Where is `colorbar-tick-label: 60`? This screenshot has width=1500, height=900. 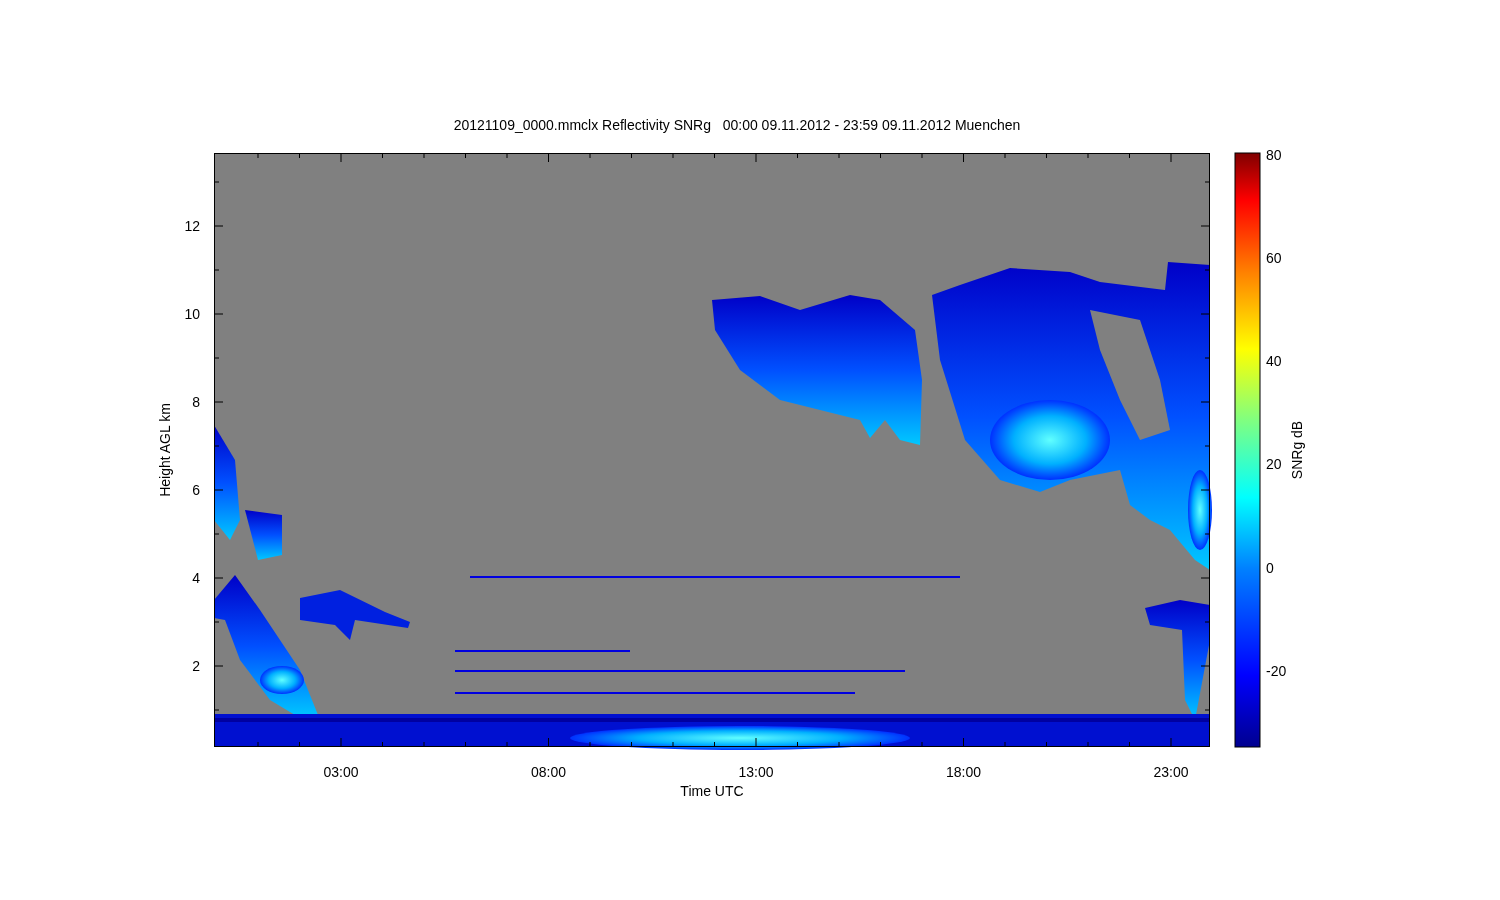 colorbar-tick-label: 60 is located at coordinates (1274, 257).